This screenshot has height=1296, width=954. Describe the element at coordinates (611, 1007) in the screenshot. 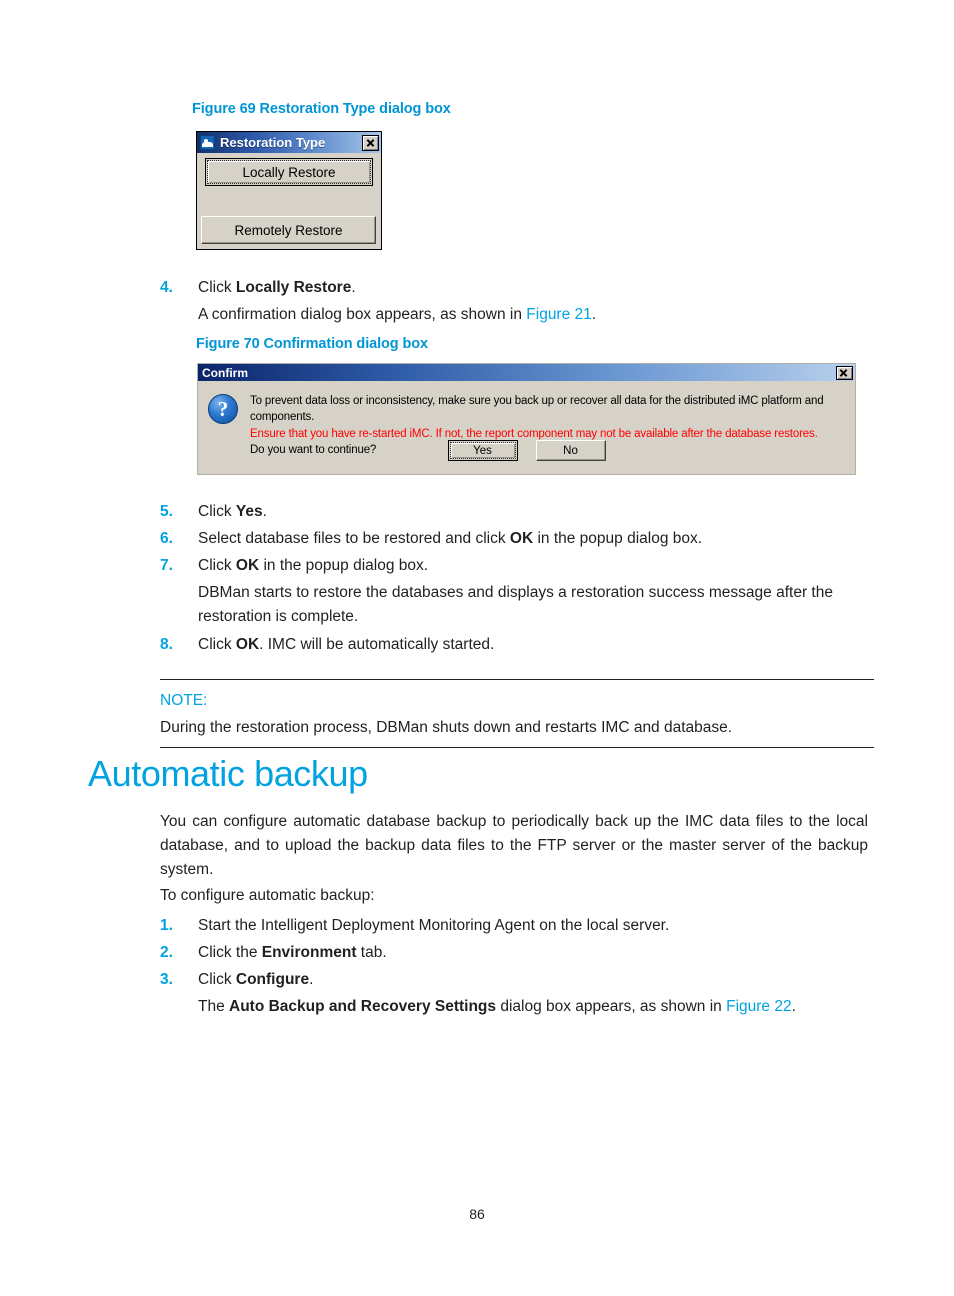

I see `step-3-sub-mid: dialog box appears, as shown in` at that location.